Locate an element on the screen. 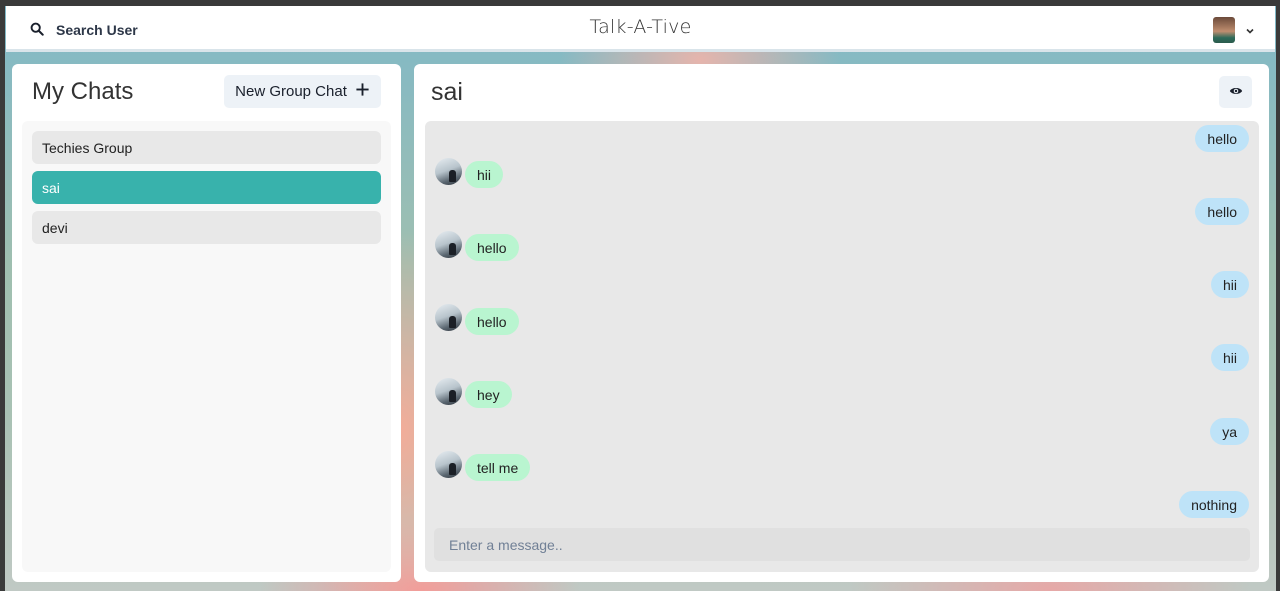 This screenshot has height=591, width=1280. eye-icon is located at coordinates (1236, 92).